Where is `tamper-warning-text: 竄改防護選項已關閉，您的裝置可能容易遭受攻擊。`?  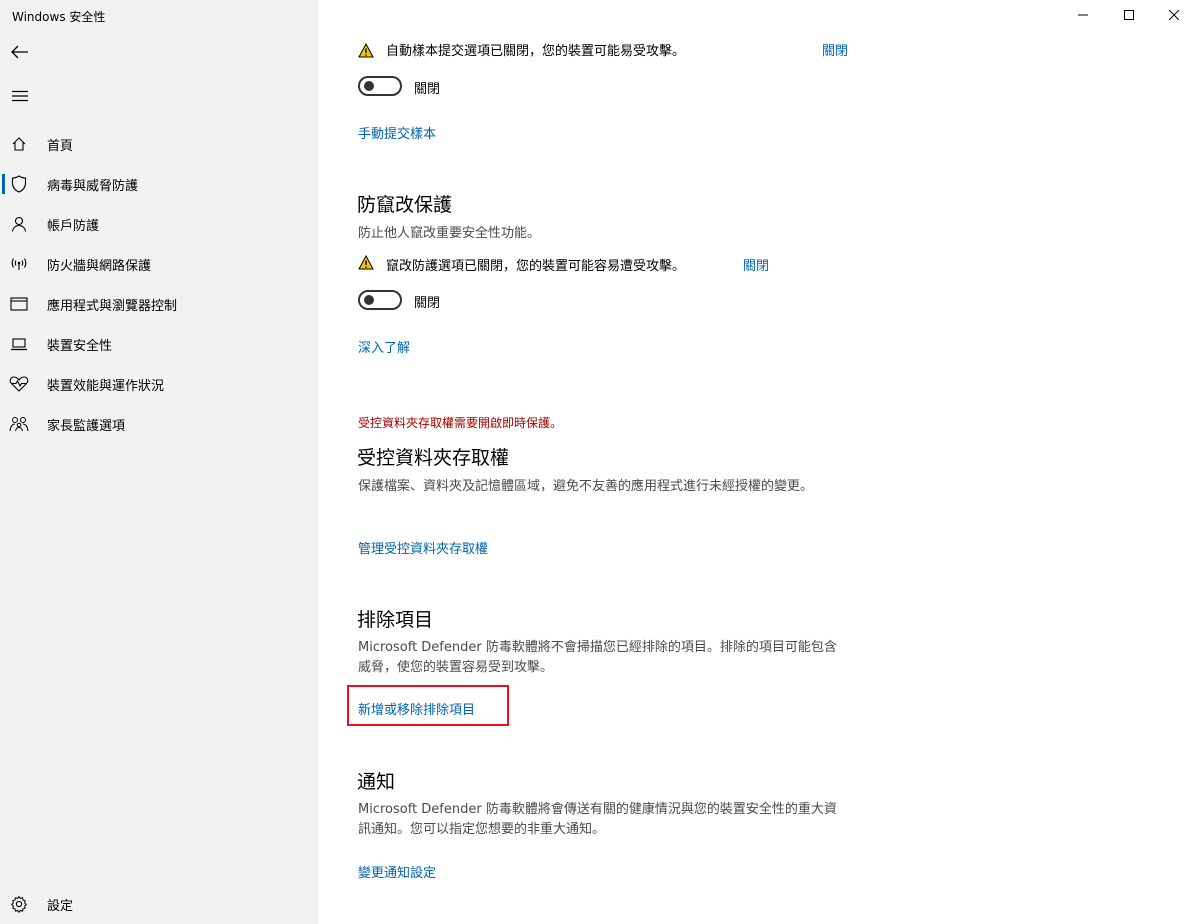
tamper-warning-text: 竄改防護選項已關閉，您的裝置可能容易遭受攻擊。 is located at coordinates (536, 266).